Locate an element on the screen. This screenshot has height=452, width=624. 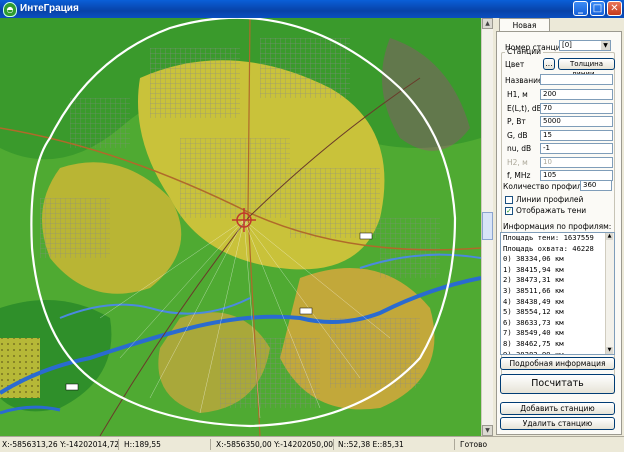
scroll-up-icon: ▲ is located at coordinates (487, 23).